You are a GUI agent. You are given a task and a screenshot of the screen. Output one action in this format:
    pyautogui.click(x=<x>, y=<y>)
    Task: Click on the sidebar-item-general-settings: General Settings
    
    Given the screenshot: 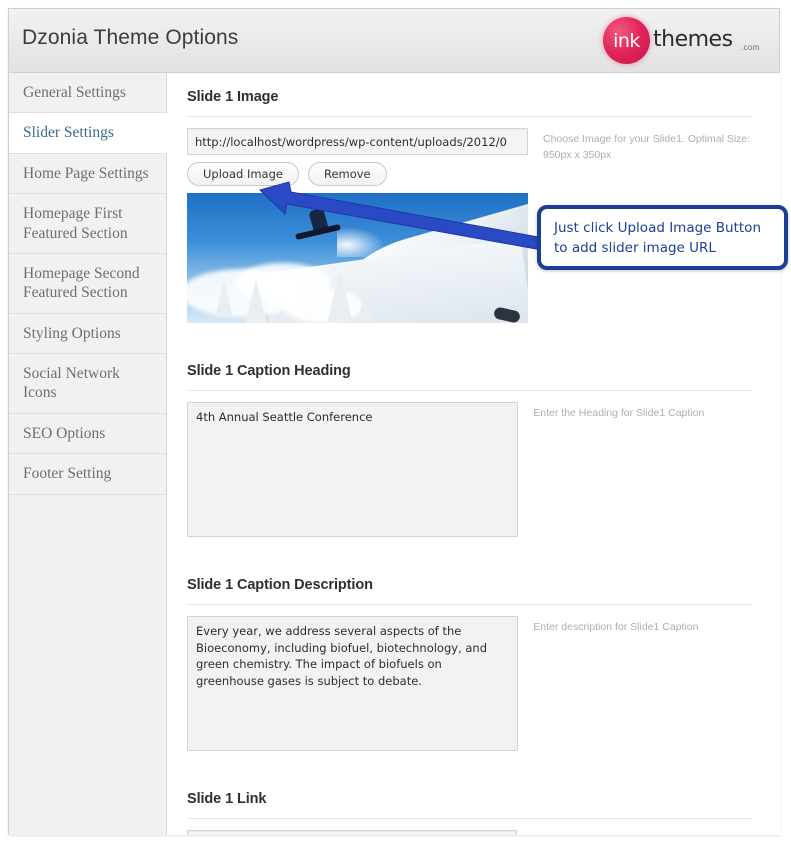 What is the action you would take?
    pyautogui.click(x=87, y=93)
    